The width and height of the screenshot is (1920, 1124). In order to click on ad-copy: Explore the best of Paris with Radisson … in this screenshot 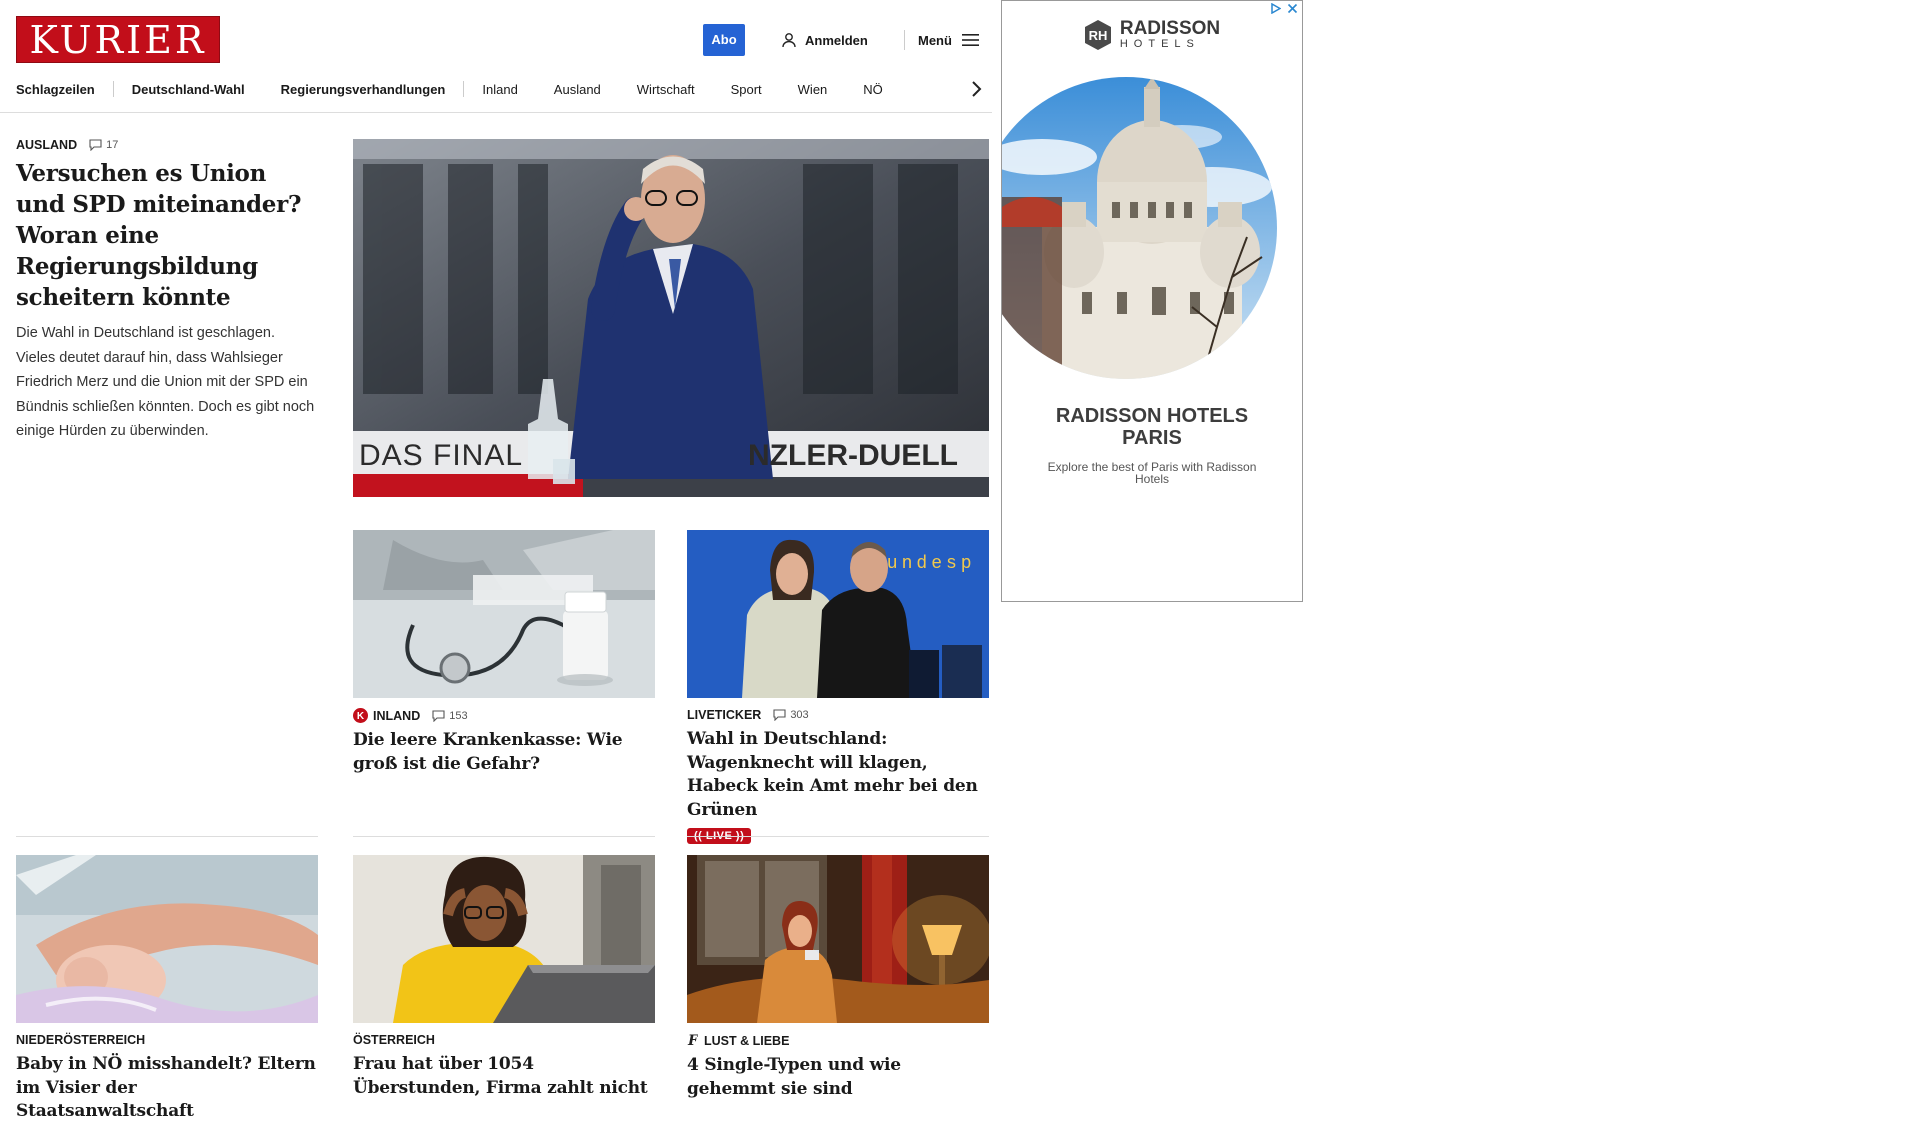, I will do `click(1152, 473)`.